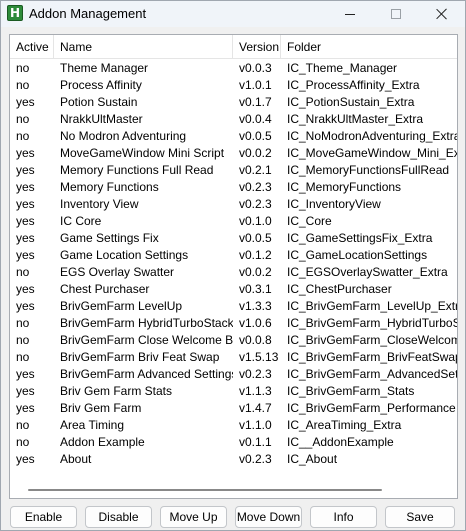 The image size is (466, 531). What do you see at coordinates (193, 517) in the screenshot?
I see `move-up-button: Move Up` at bounding box center [193, 517].